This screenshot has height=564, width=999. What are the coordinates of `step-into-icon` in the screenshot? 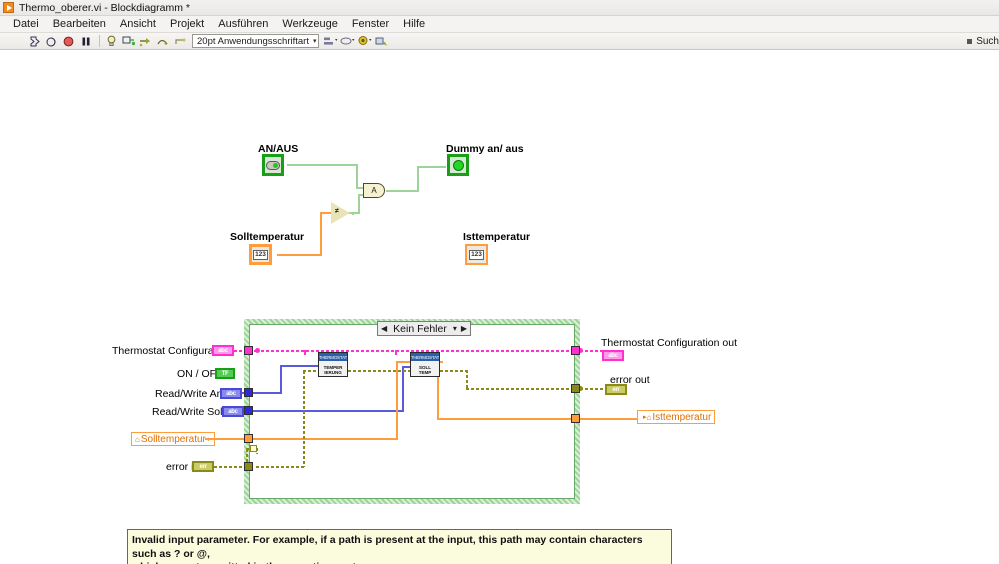 It's located at (145, 41).